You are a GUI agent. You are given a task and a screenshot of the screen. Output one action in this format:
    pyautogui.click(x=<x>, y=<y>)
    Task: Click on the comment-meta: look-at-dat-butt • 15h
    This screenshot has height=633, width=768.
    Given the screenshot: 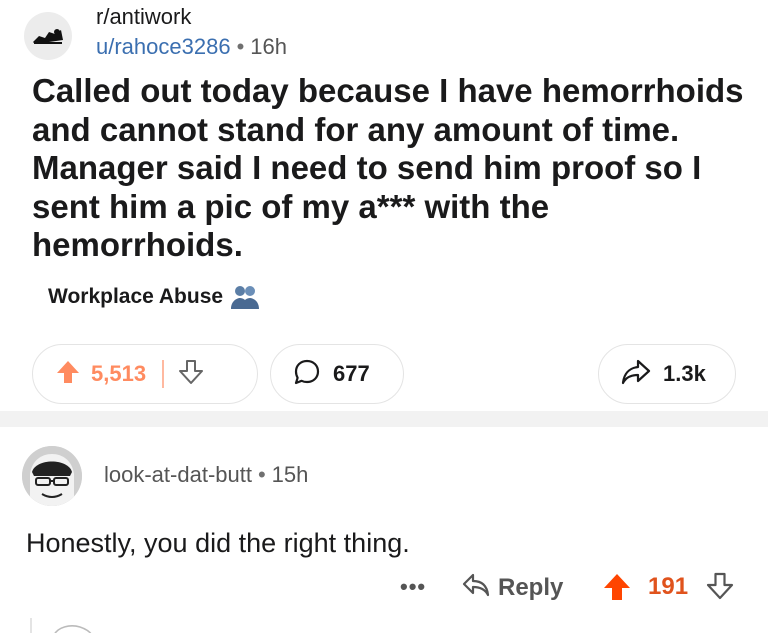 What is the action you would take?
    pyautogui.click(x=206, y=475)
    